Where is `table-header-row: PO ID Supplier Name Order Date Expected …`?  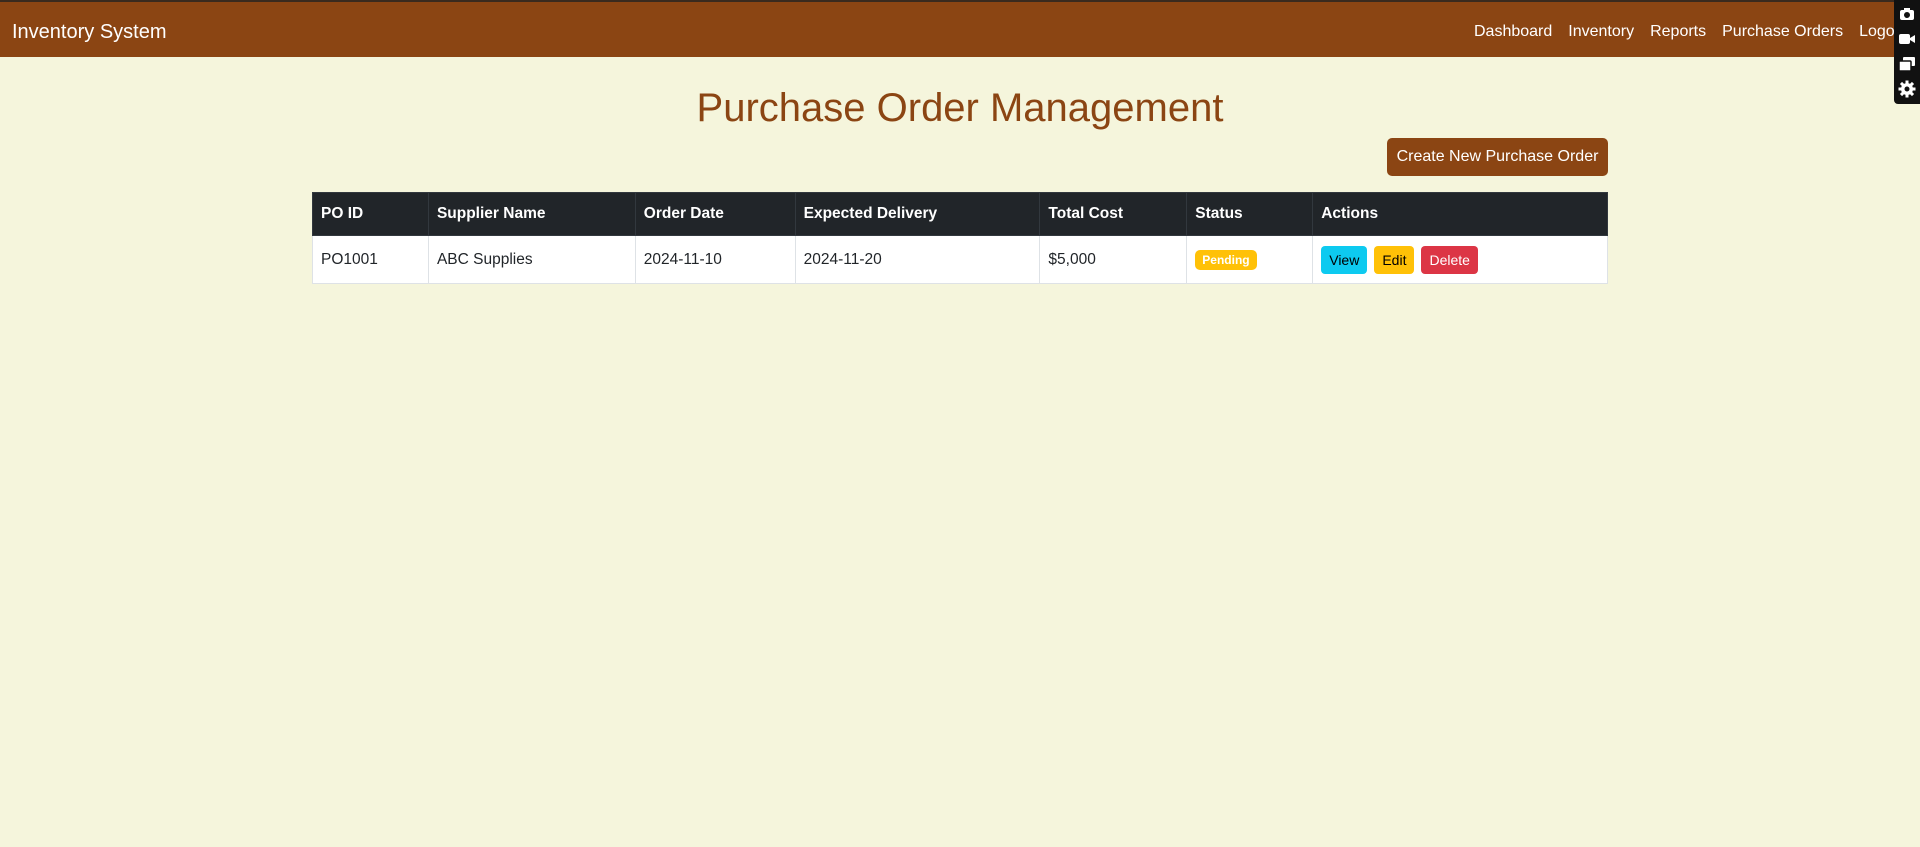
table-header-row: PO ID Supplier Name Order Date Expected … is located at coordinates (960, 214).